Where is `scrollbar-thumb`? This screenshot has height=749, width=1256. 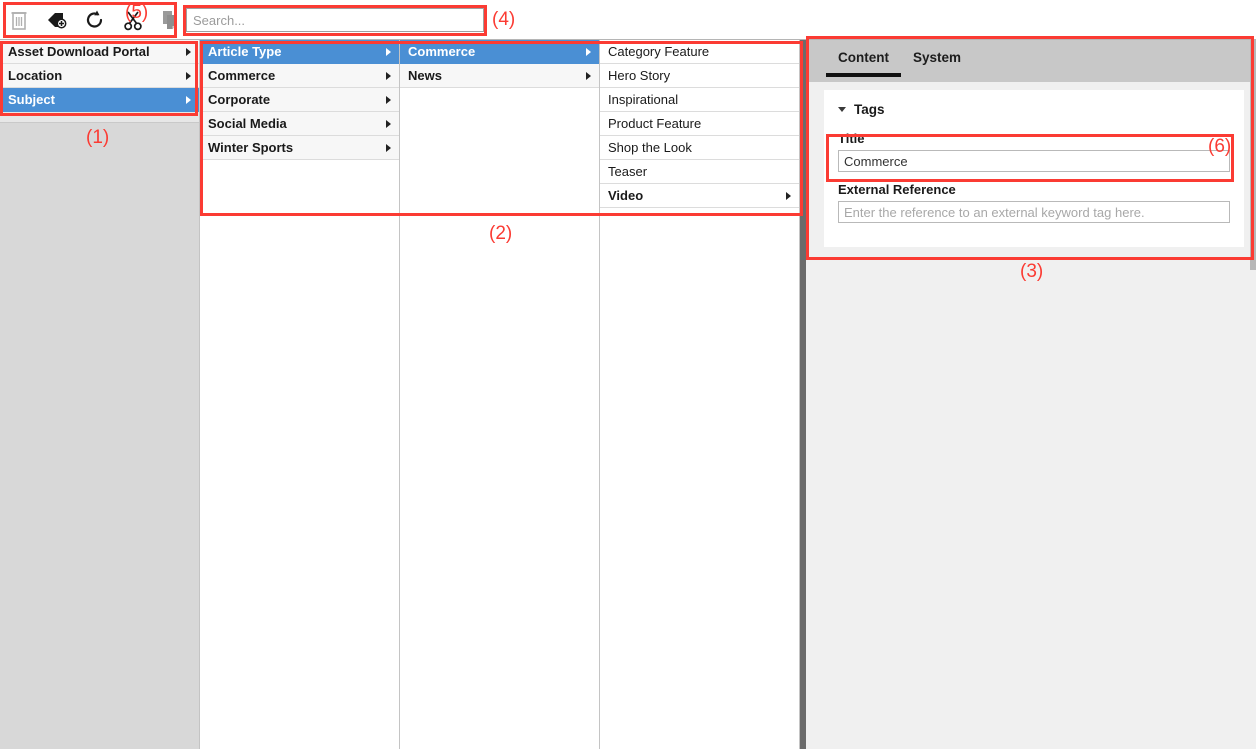
scrollbar-thumb is located at coordinates (1253, 155).